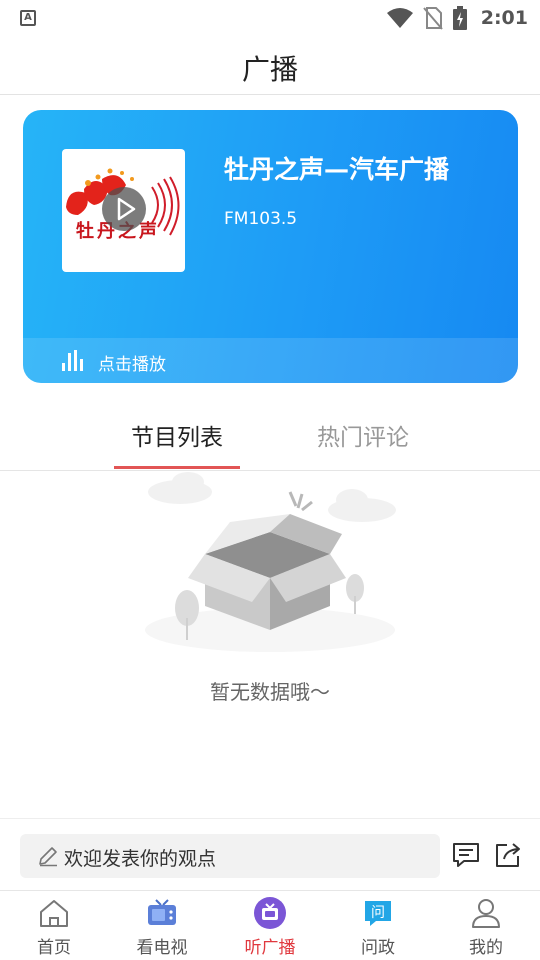 The width and height of the screenshot is (540, 960). I want to click on ask-icon: 问, so click(378, 913).